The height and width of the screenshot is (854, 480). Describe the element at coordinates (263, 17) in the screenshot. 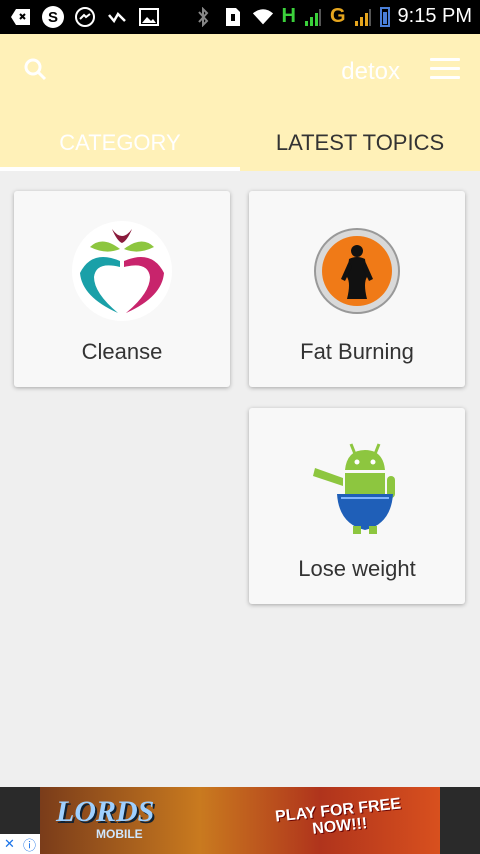

I see `wifi-icon` at that location.